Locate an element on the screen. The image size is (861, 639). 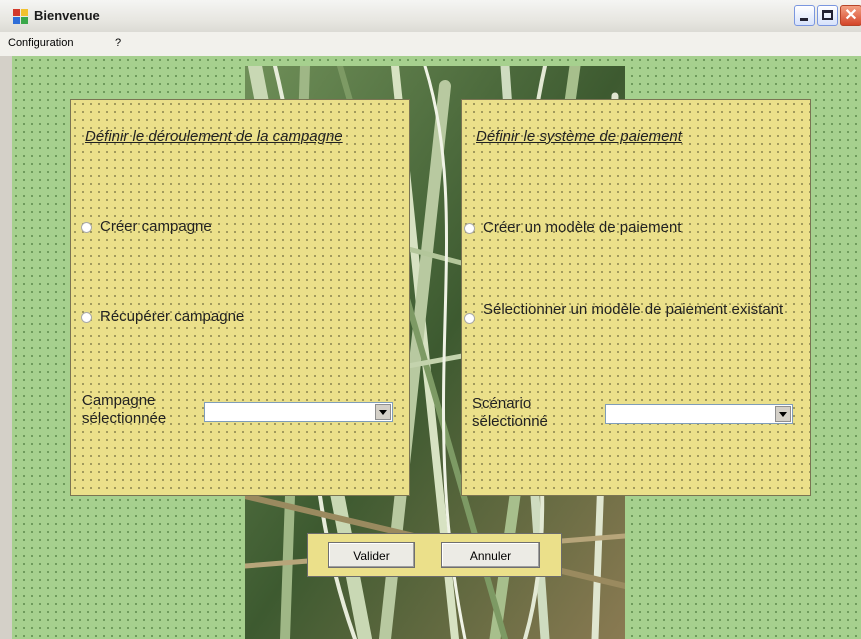
campaign-panel-title: Définir le déroulement de la campagne is located at coordinates (214, 136).